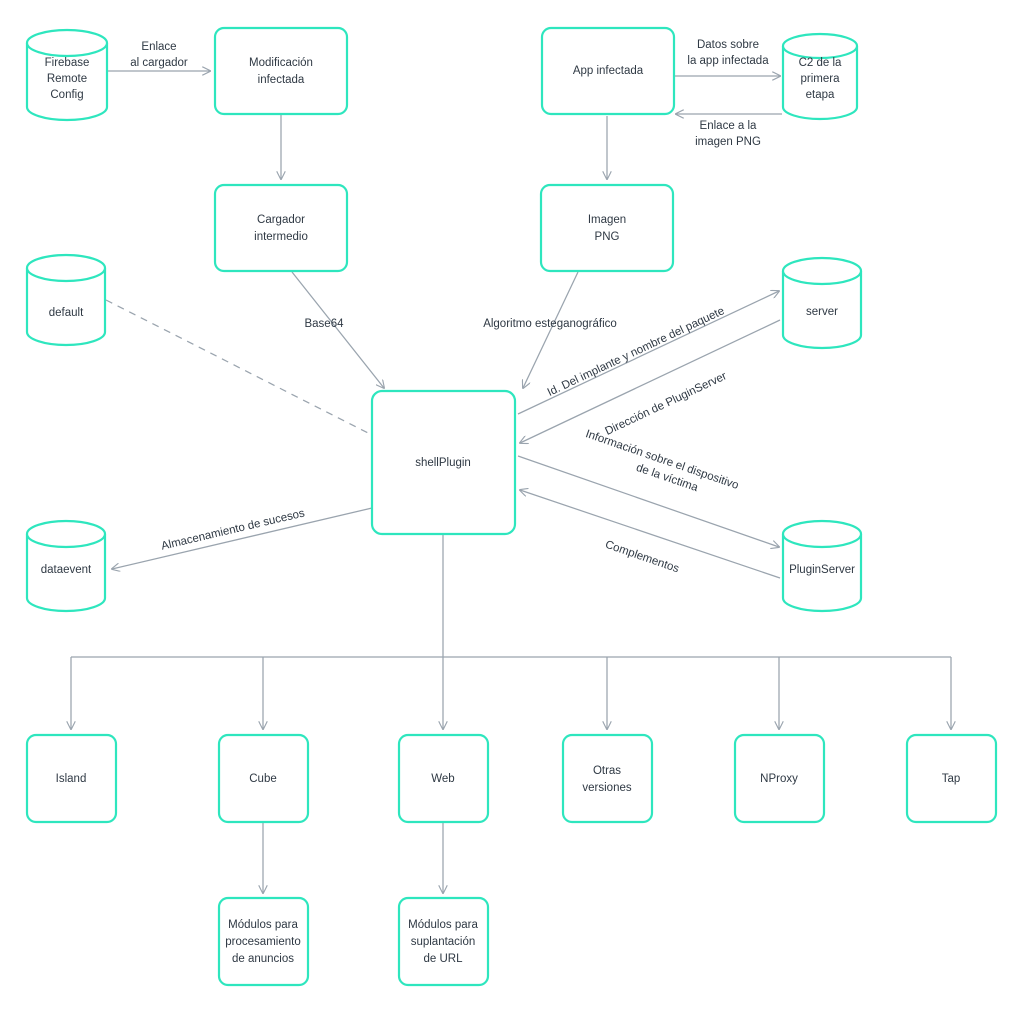  I want to click on node-modificacion-infectada: Modificación infectada, so click(281, 71).